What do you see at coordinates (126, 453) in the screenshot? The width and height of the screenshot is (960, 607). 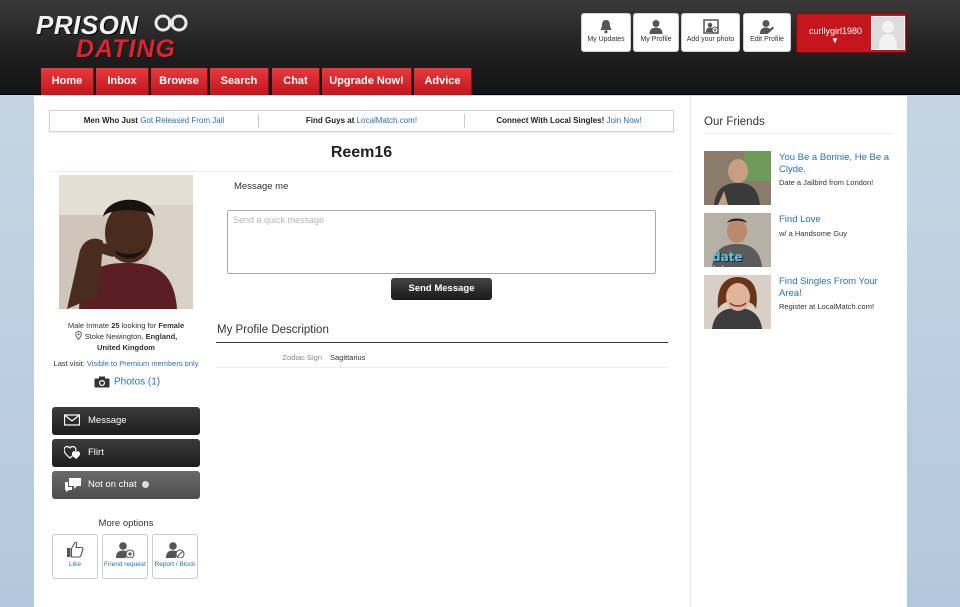 I see `flirt-button: Flirt` at bounding box center [126, 453].